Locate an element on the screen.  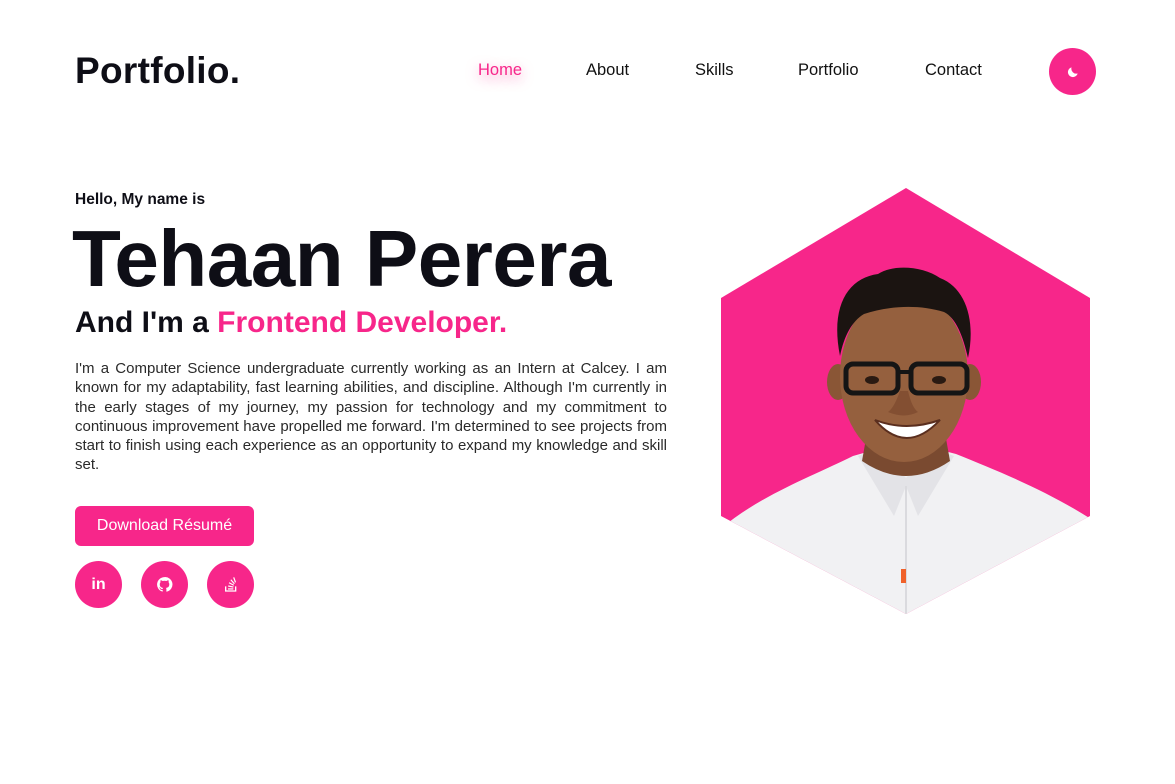
moon-icon is located at coordinates (1072, 71).